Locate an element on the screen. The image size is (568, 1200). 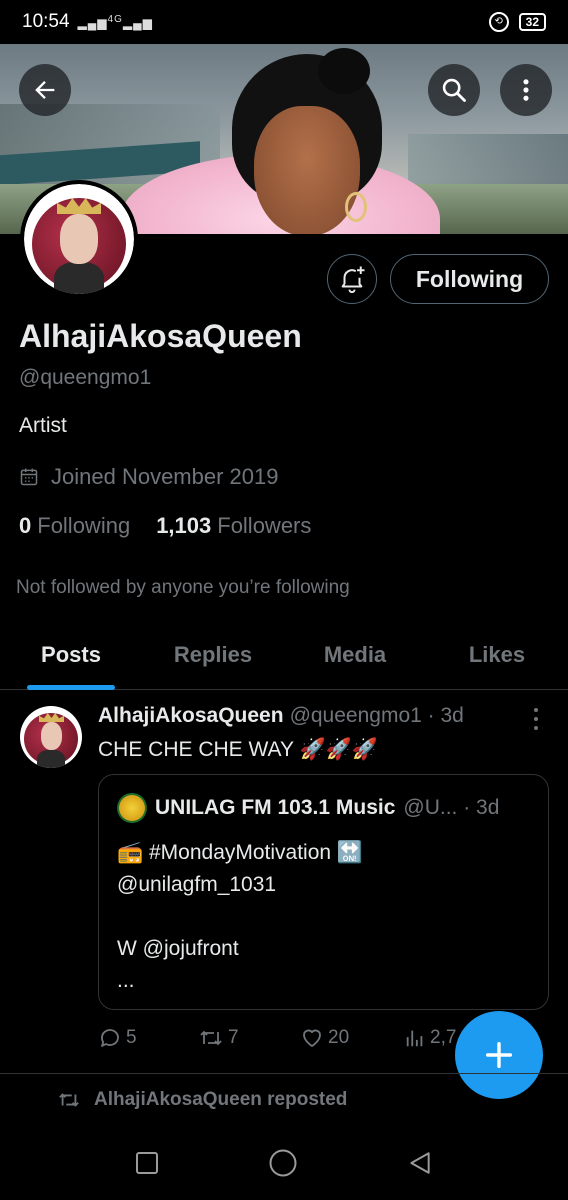
reply-icon is located at coordinates (110, 1038).